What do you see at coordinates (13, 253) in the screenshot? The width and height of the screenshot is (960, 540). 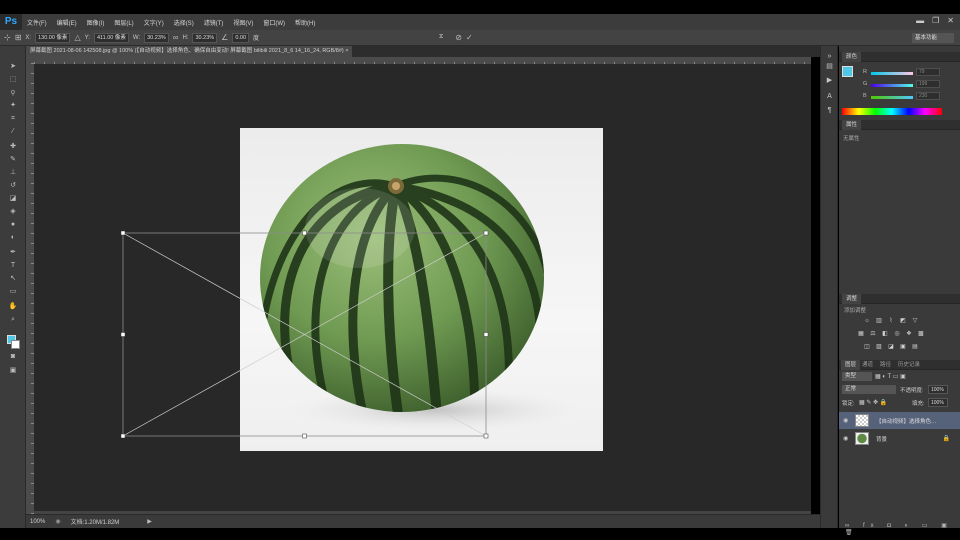 I see `pen-tool-icon: ✒` at bounding box center [13, 253].